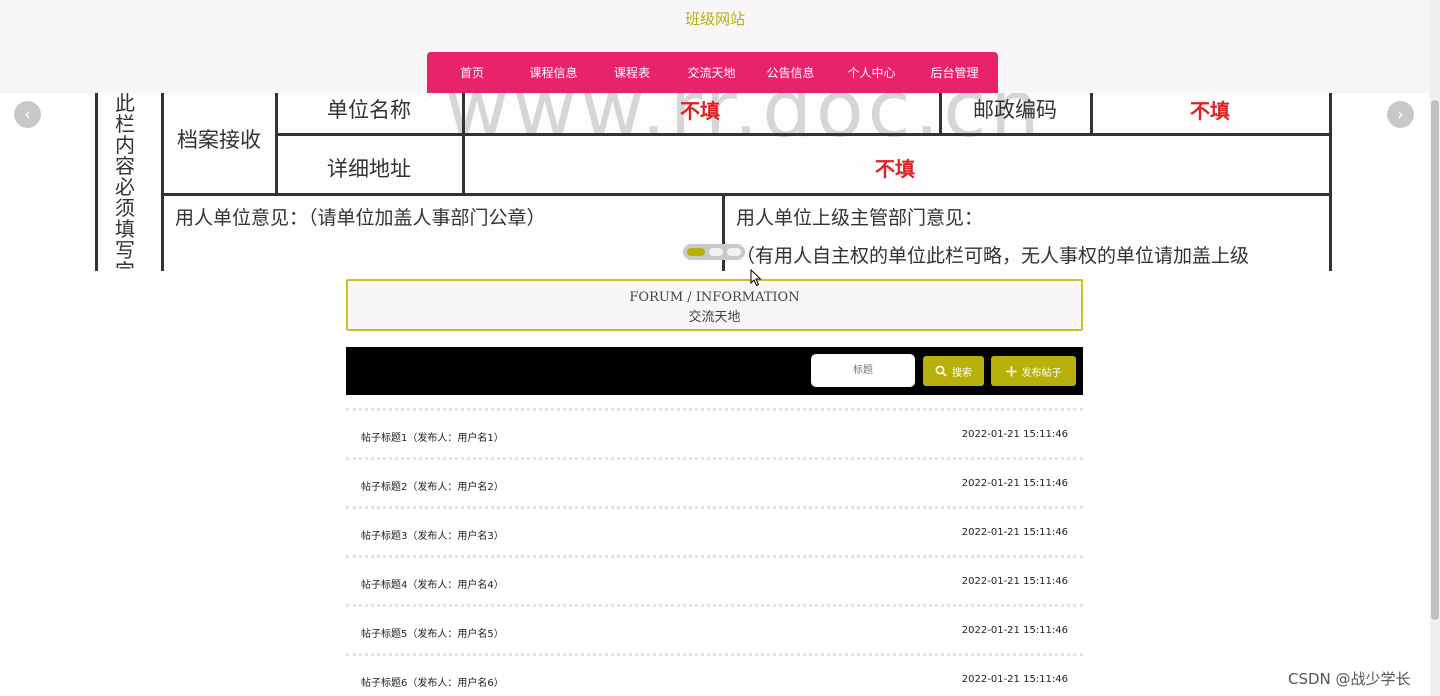  Describe the element at coordinates (714, 579) in the screenshot. I see `list-item: 帖子标题4（发布人：用户名4） 2022-01-21 15:11:46` at that location.